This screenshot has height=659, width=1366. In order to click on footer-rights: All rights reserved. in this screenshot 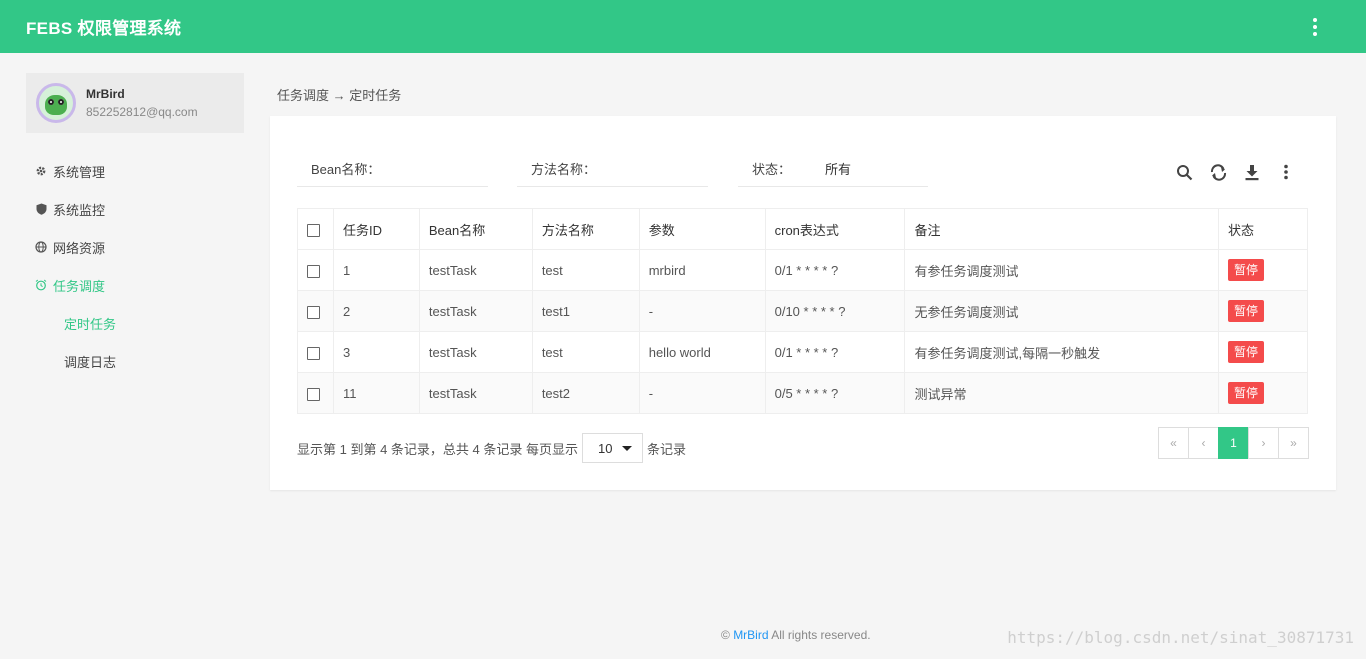, I will do `click(821, 635)`.